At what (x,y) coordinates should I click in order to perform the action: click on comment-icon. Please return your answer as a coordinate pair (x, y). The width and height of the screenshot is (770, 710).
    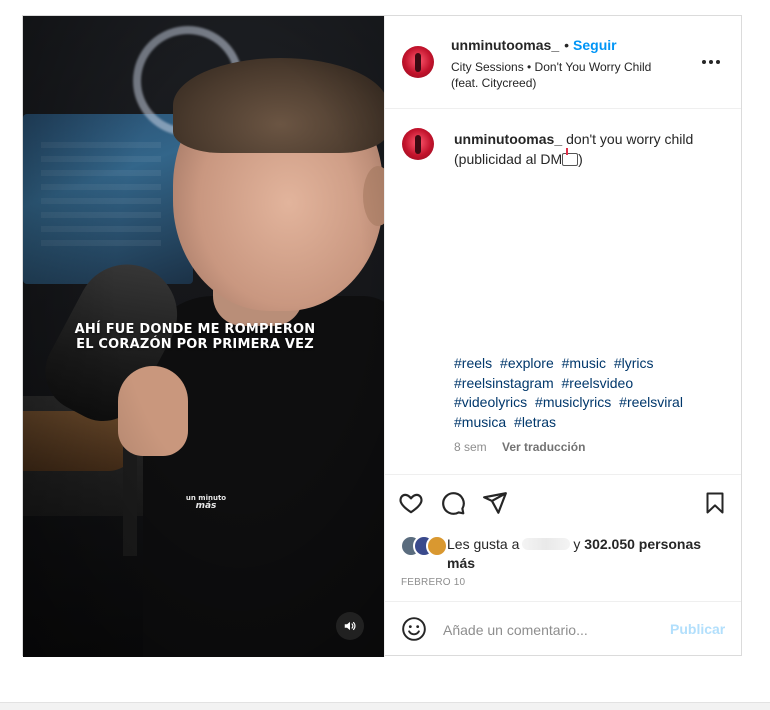
    Looking at the image, I should click on (453, 503).